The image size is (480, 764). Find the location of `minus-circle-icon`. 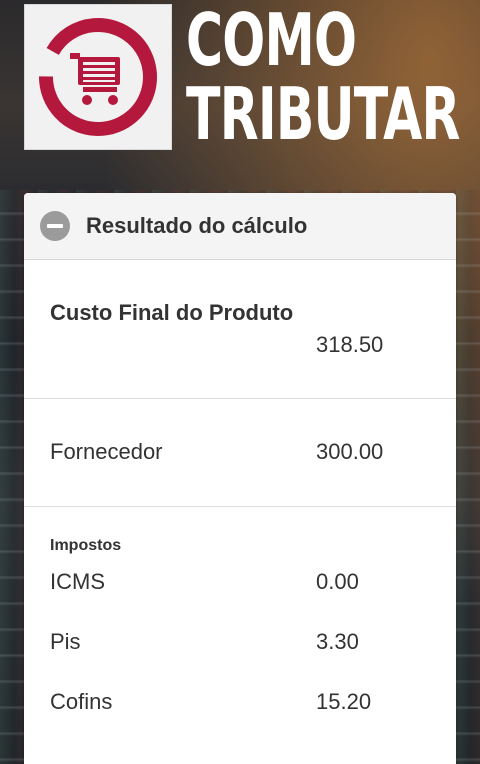

minus-circle-icon is located at coordinates (55, 226).